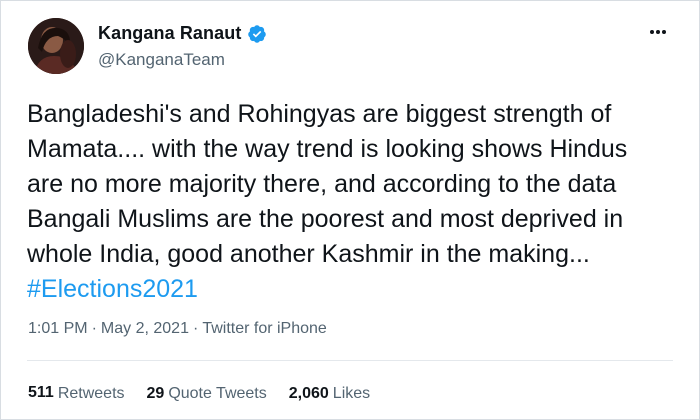 The image size is (700, 420). I want to click on quote-tweets-stat: 29 Quote Tweets, so click(207, 394).